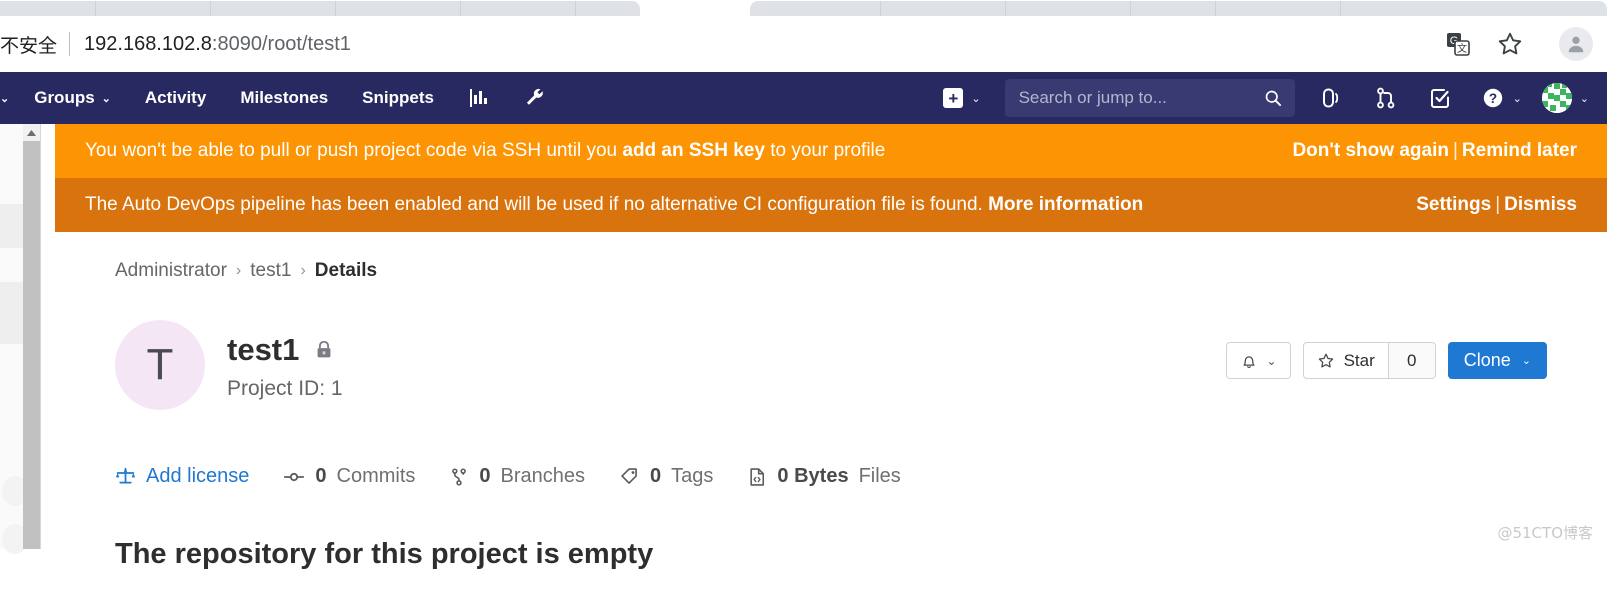 This screenshot has height=593, width=1607. I want to click on auto-devops-actions: Settings | Dismiss, so click(1496, 205).